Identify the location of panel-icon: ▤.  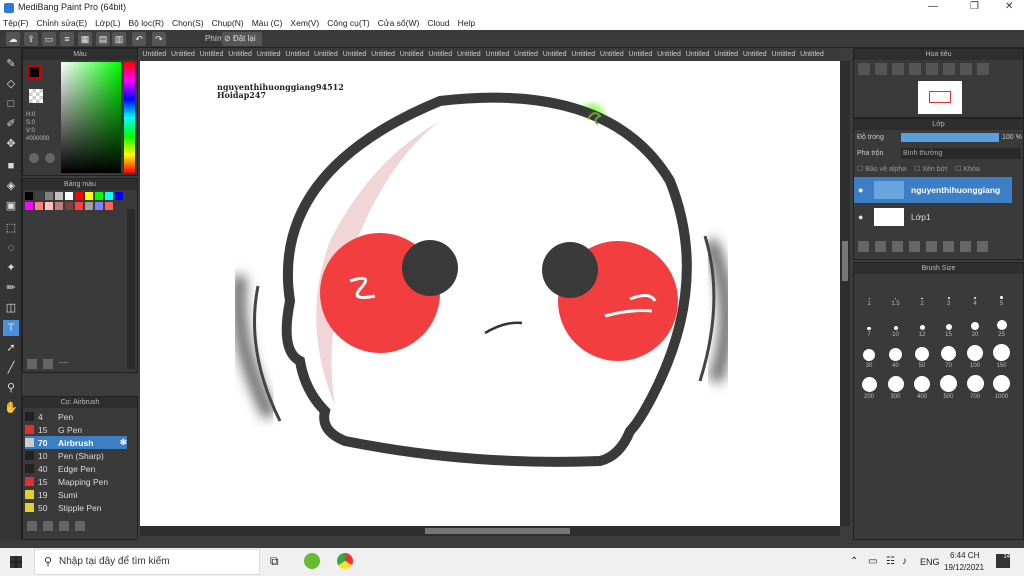
(103, 39).